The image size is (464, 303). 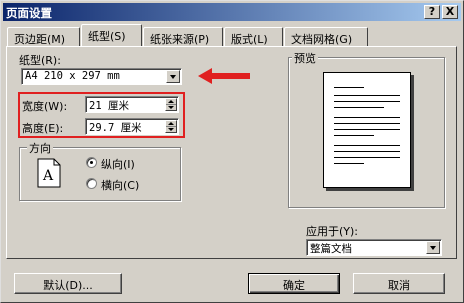 I want to click on preview-title: 预览, so click(x=305, y=58).